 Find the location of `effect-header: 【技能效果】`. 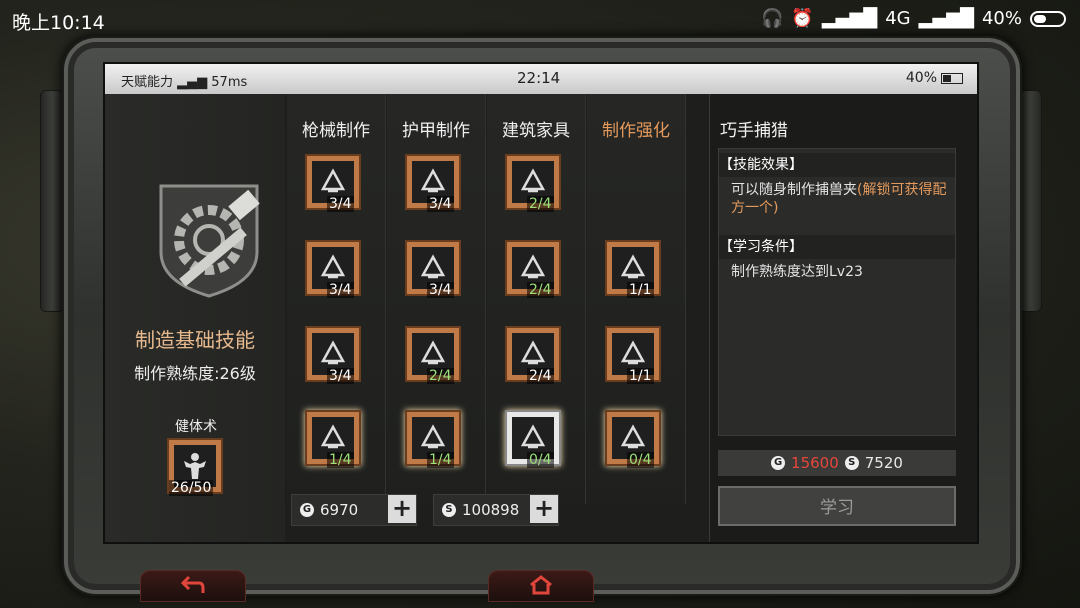

effect-header: 【技能效果】 is located at coordinates (837, 165).